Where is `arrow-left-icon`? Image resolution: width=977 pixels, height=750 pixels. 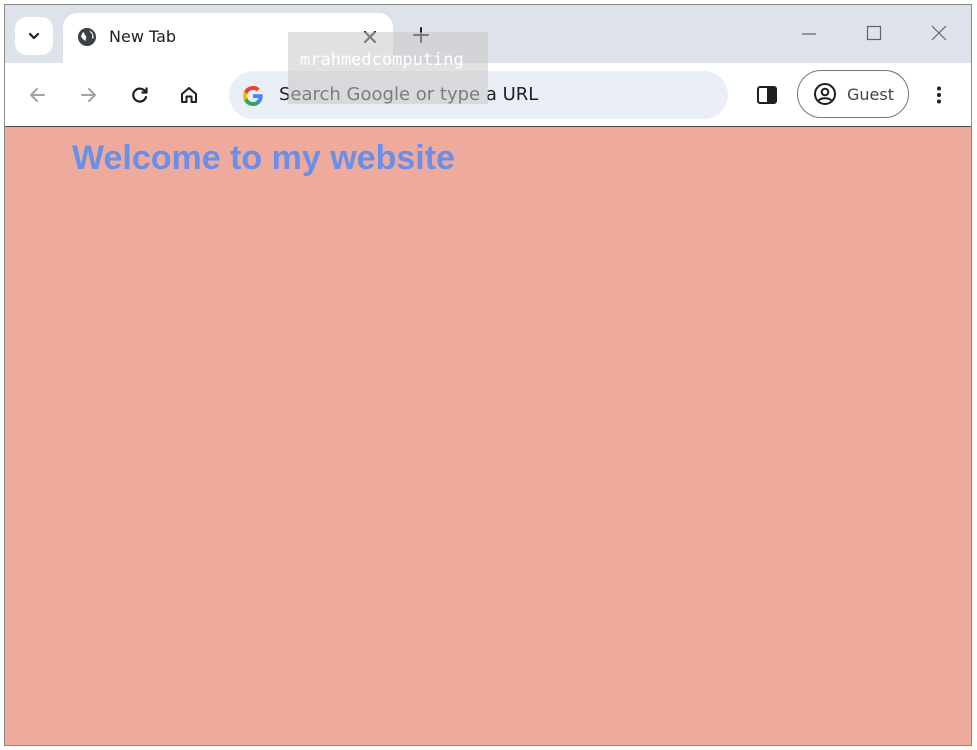 arrow-left-icon is located at coordinates (37, 95).